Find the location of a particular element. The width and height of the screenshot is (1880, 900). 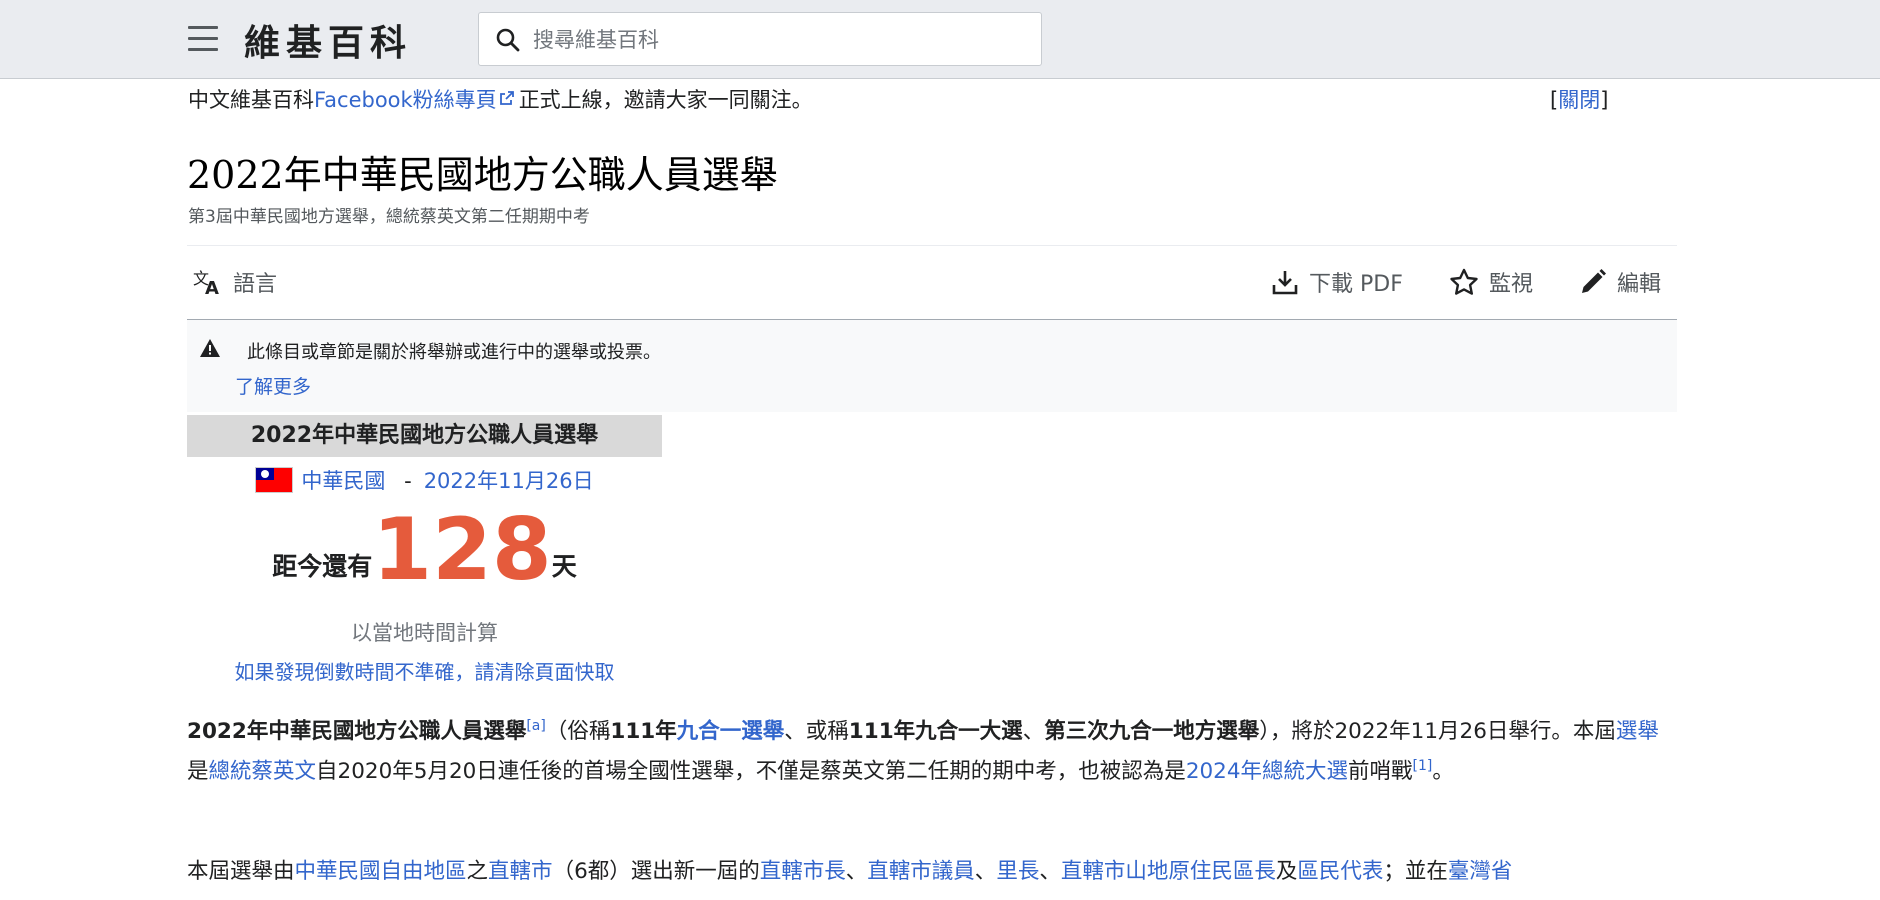

download-icon is located at coordinates (1285, 283).